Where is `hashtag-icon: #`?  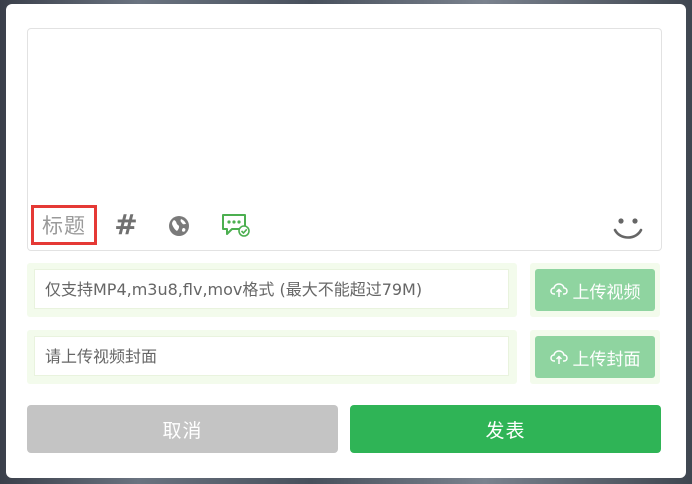
hashtag-icon: # is located at coordinates (126, 224).